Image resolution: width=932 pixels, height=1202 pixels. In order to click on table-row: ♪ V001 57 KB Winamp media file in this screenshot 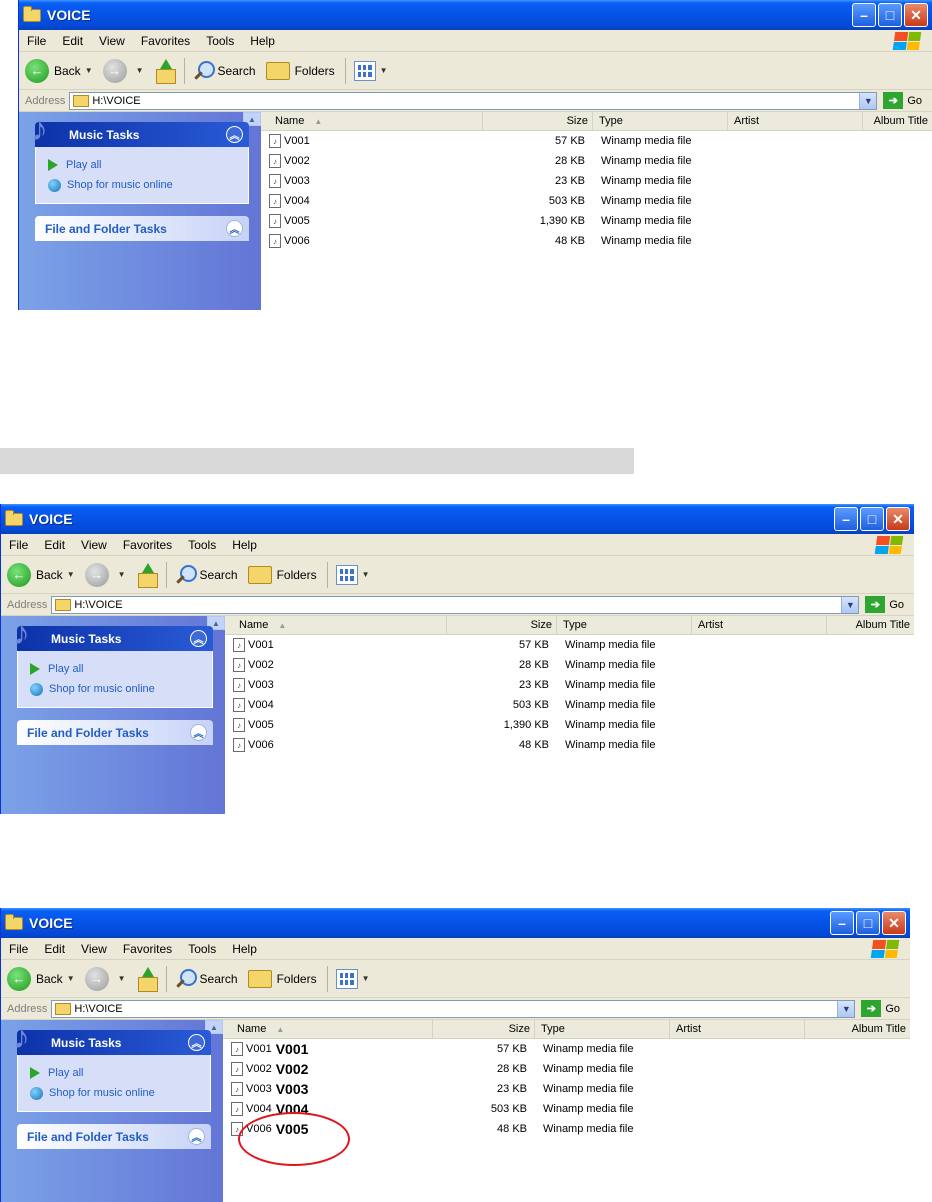, I will do `click(596, 141)`.